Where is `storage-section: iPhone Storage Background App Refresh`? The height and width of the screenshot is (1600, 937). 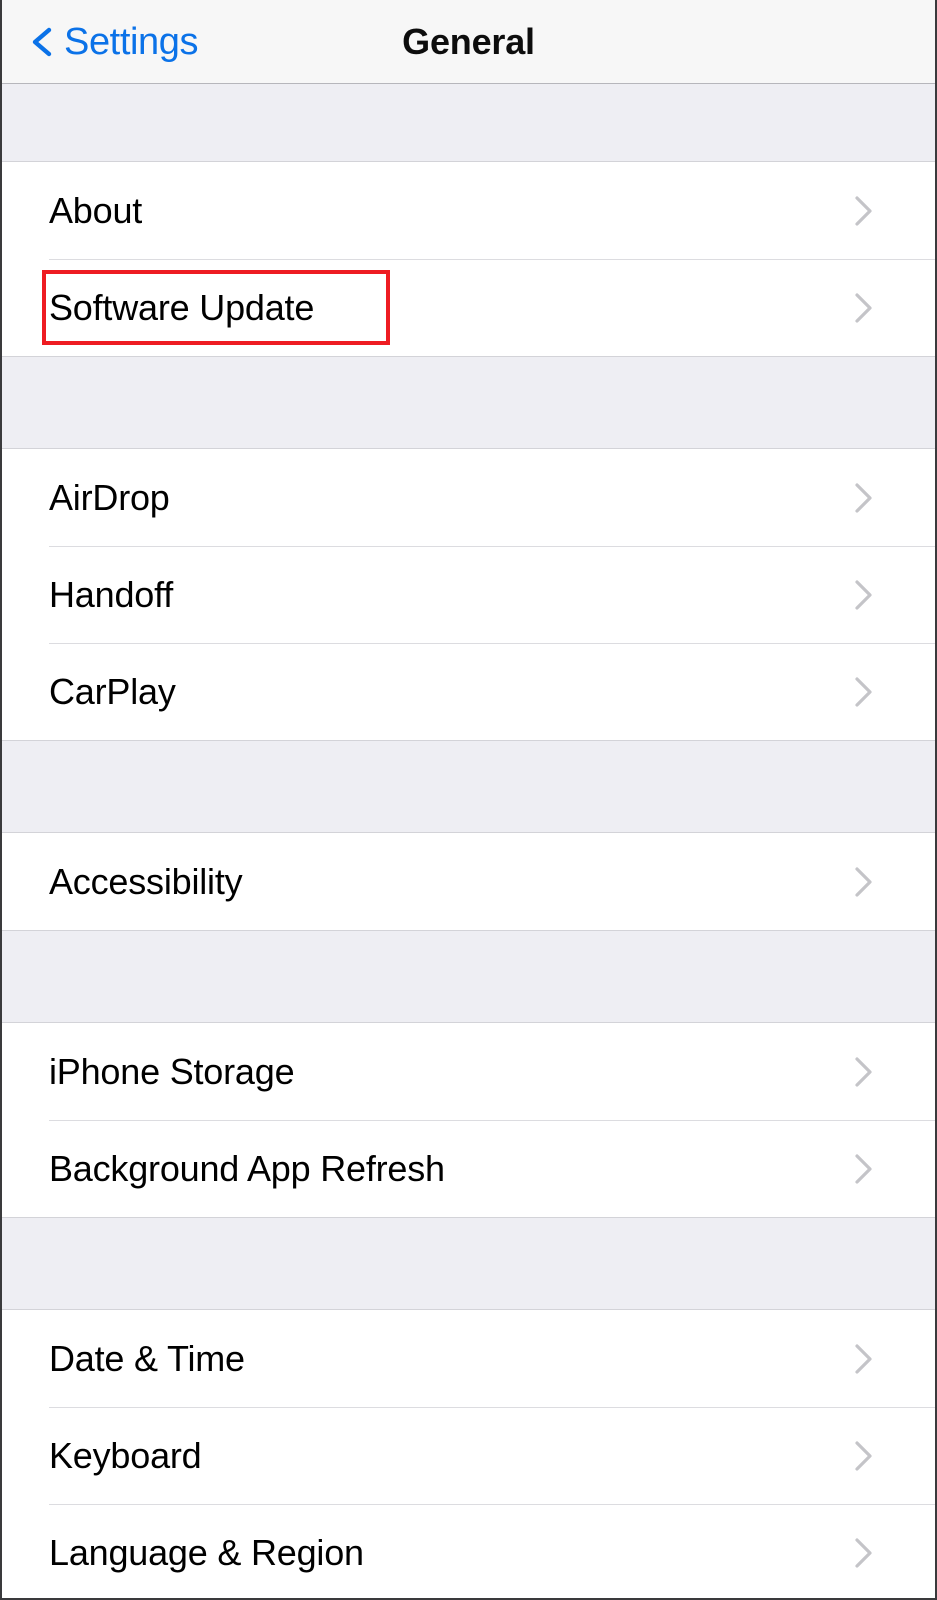
storage-section: iPhone Storage Background App Refresh is located at coordinates (468, 1120).